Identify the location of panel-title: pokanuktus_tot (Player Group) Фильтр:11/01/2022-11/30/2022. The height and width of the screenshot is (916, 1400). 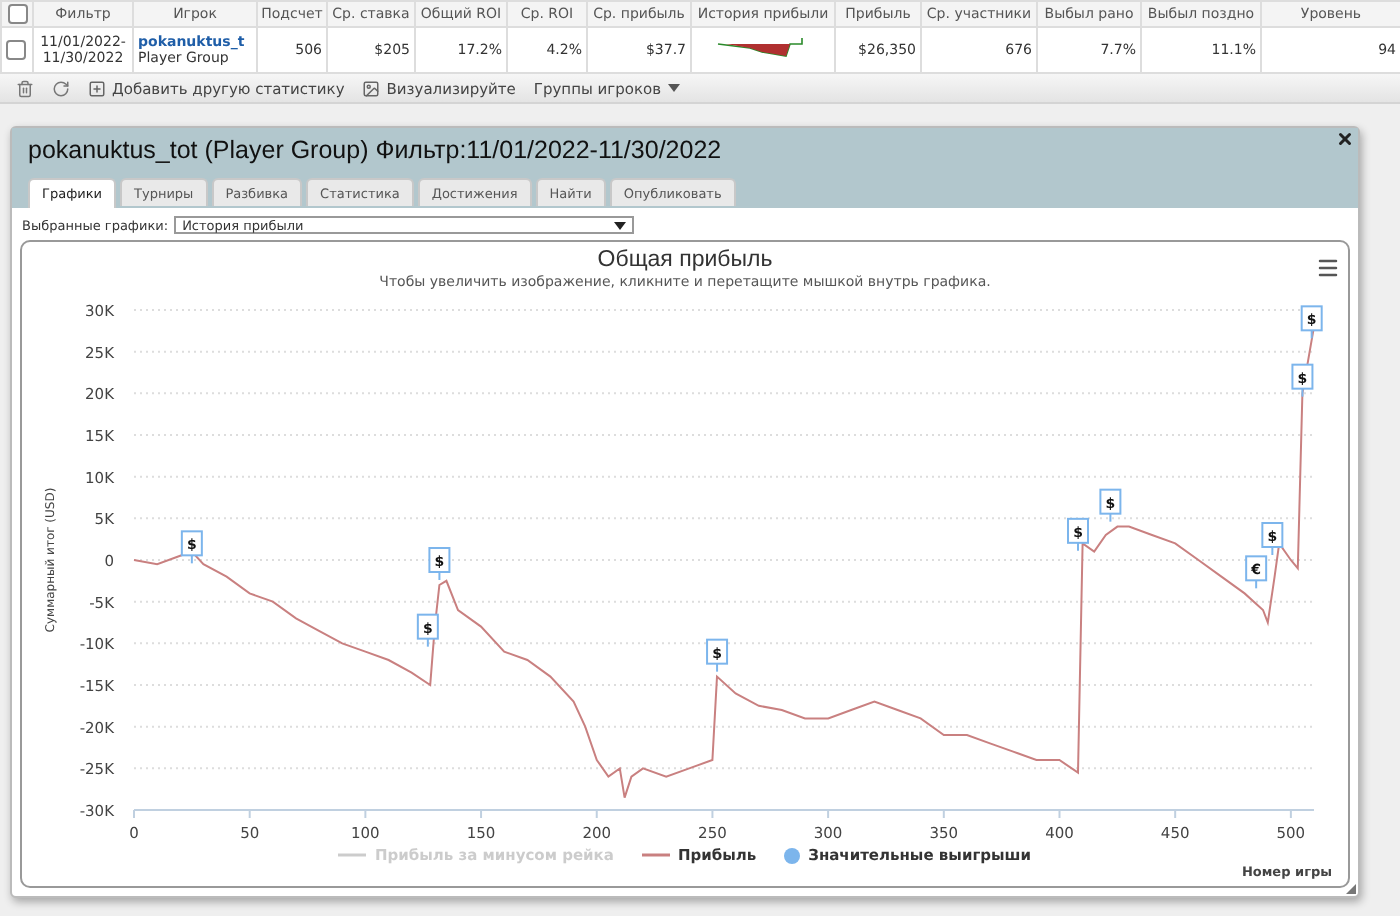
(376, 150).